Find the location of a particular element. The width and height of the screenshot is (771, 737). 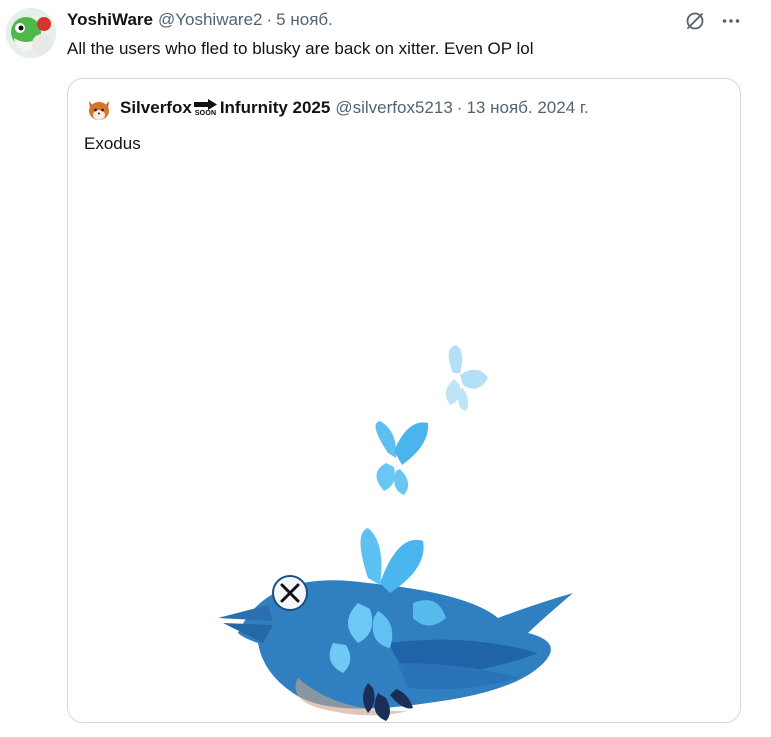

quoted-post-text: Exodus is located at coordinates (112, 143).